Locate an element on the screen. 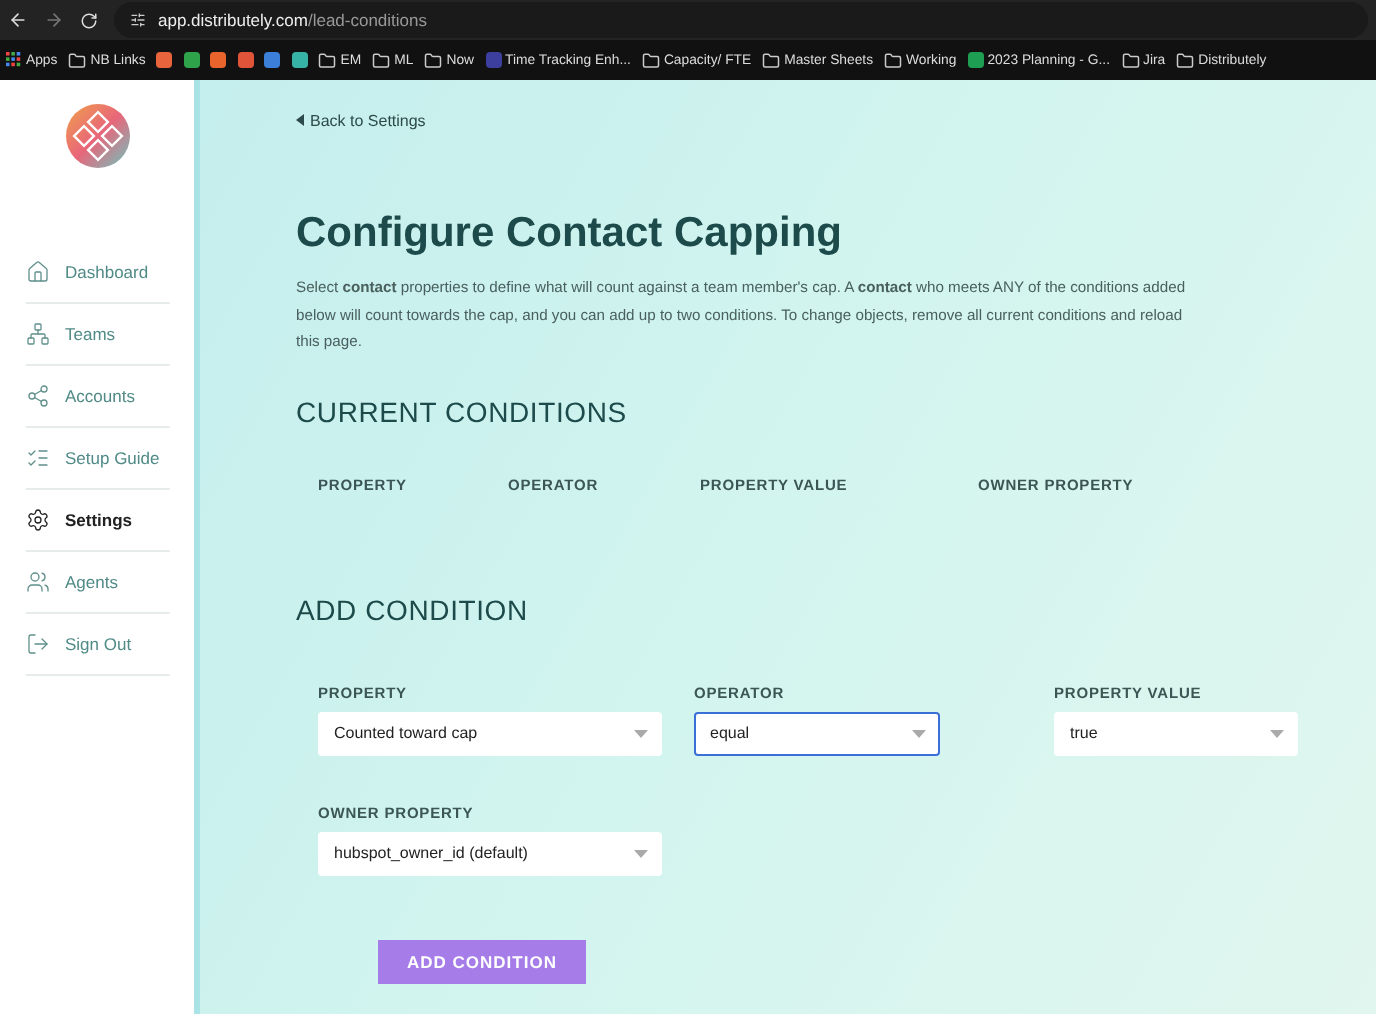 This screenshot has width=1376, height=1014. caret-left-icon is located at coordinates (300, 120).